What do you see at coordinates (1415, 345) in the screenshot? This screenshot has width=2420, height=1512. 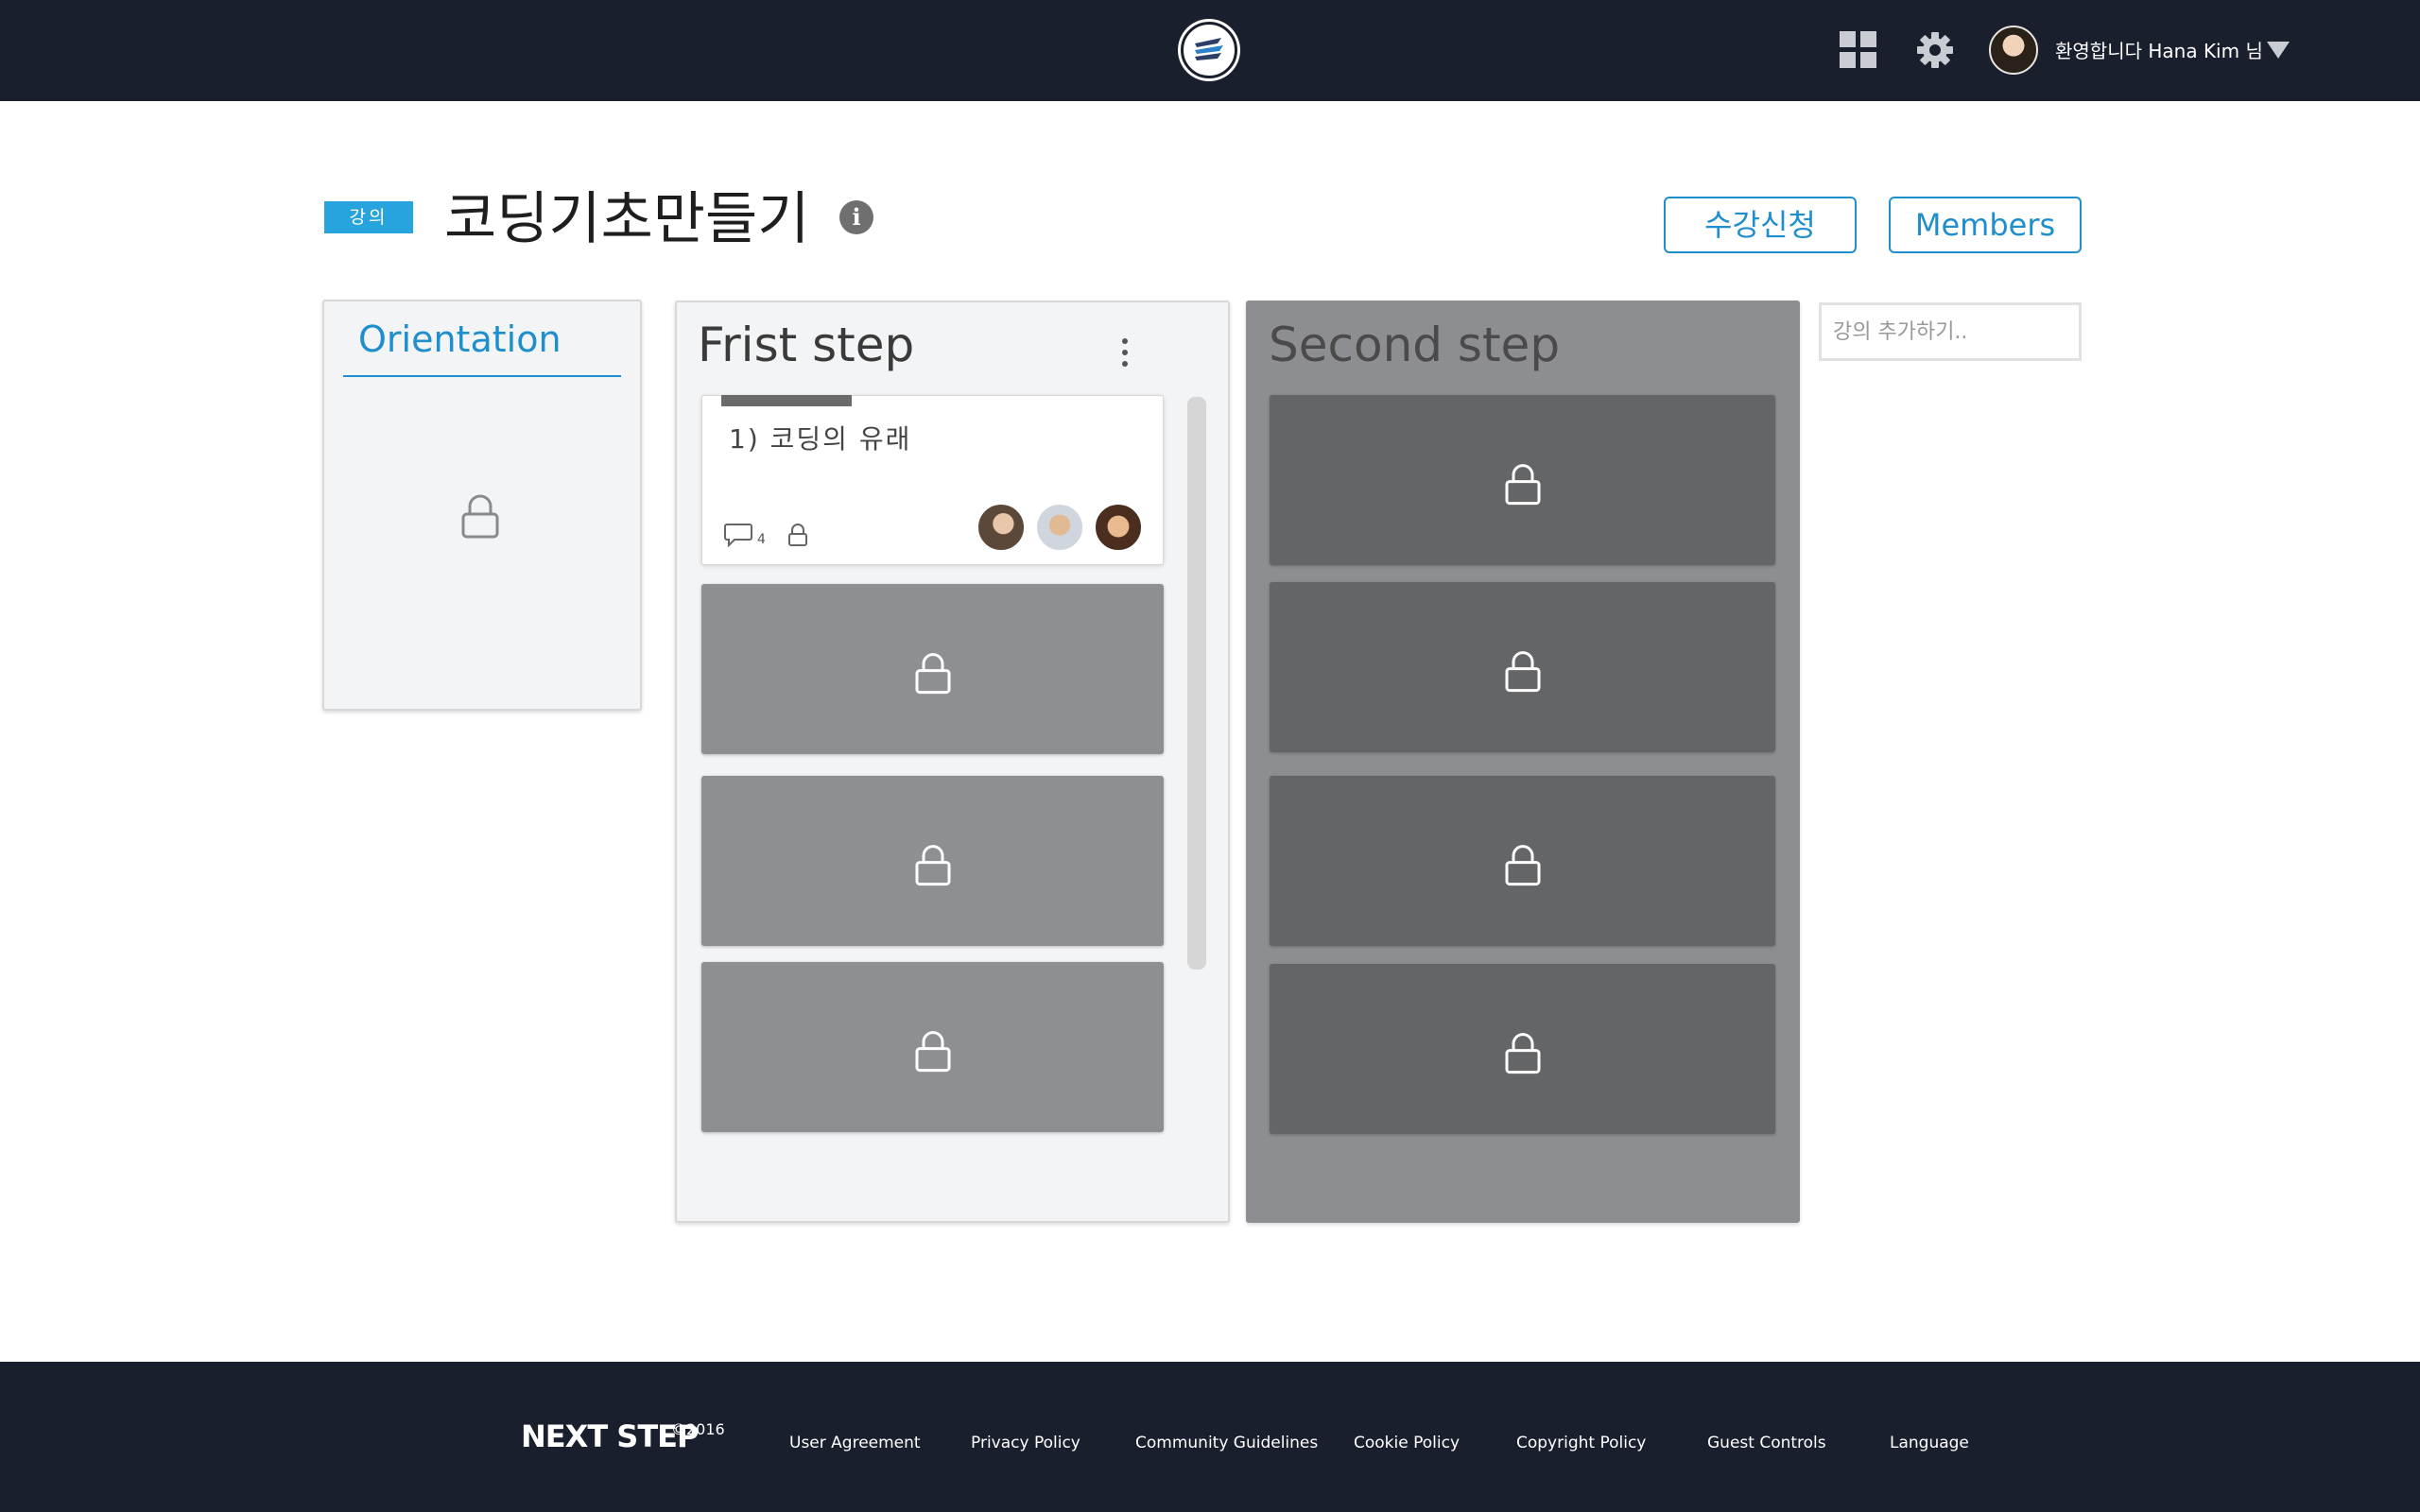 I see `column-title: Second step` at bounding box center [1415, 345].